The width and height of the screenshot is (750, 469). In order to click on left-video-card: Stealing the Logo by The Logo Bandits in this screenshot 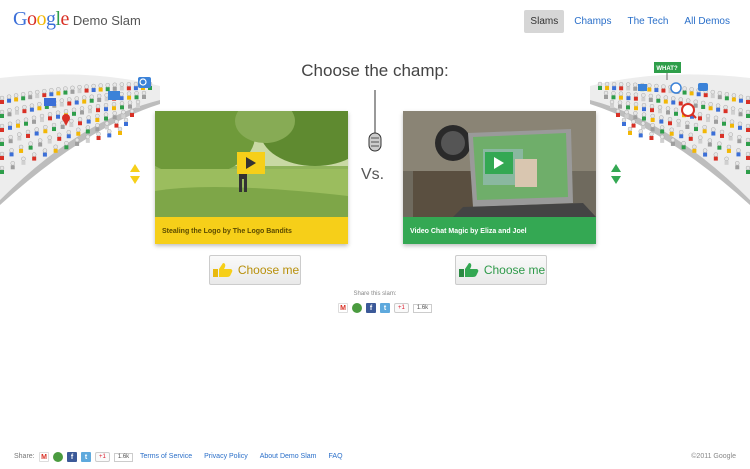, I will do `click(251, 177)`.